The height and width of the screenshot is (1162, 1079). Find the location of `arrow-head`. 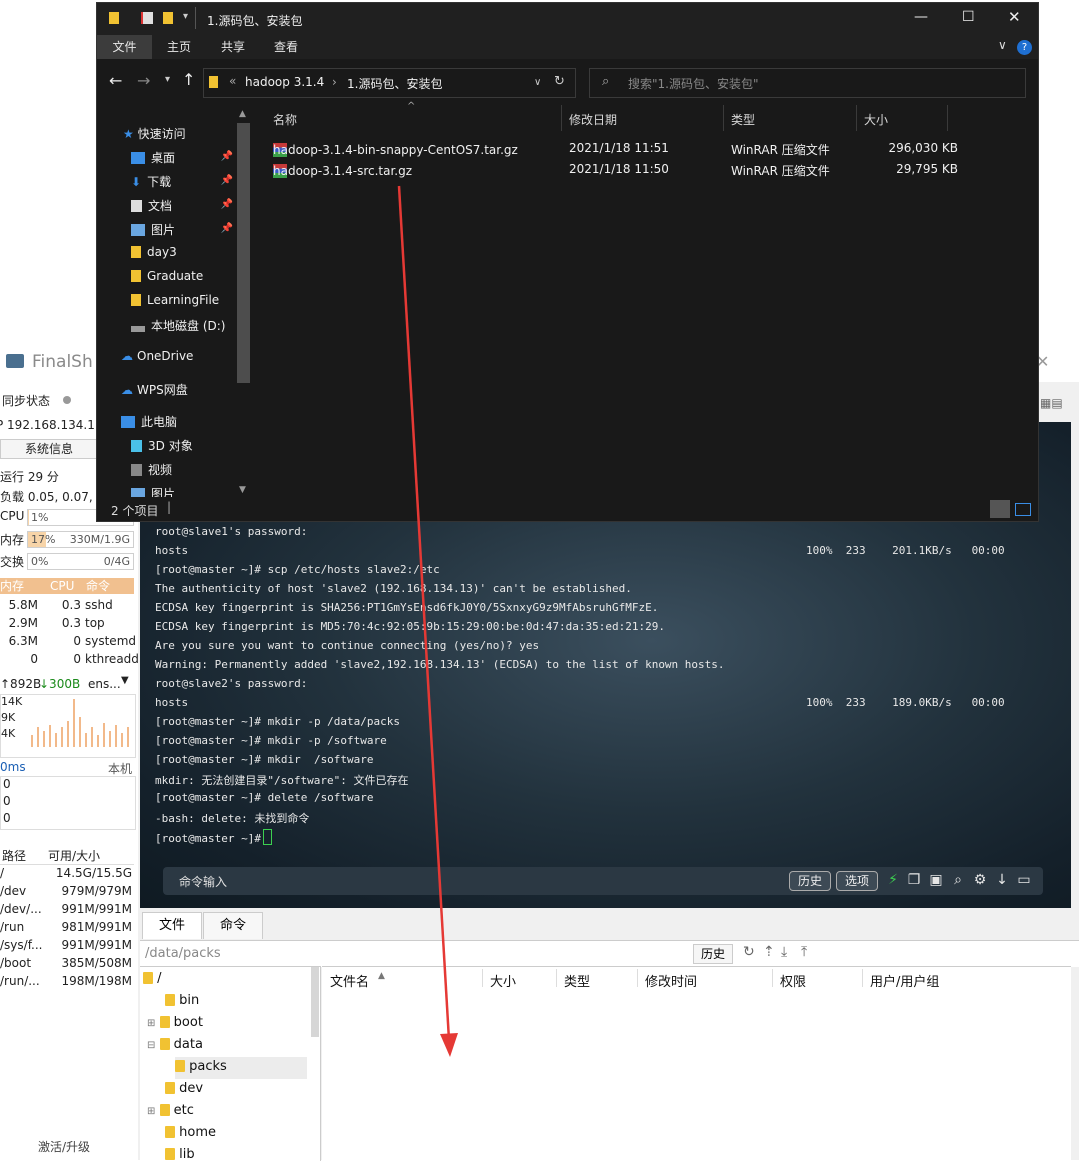

arrow-head is located at coordinates (449, 1045).